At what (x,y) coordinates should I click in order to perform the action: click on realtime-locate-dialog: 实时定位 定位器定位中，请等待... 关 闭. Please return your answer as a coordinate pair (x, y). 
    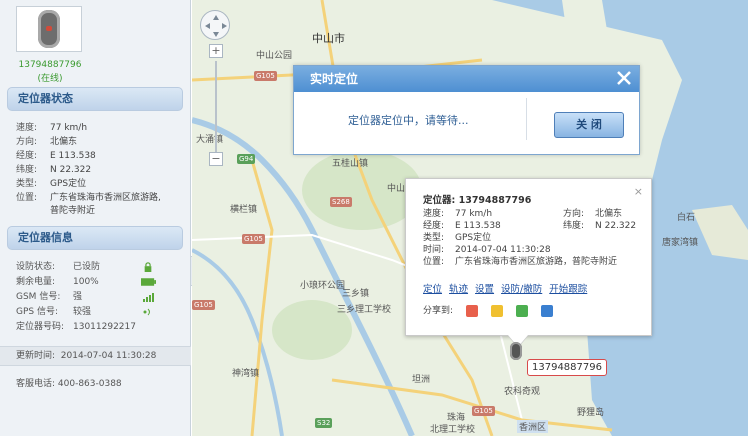
    Looking at the image, I should click on (466, 110).